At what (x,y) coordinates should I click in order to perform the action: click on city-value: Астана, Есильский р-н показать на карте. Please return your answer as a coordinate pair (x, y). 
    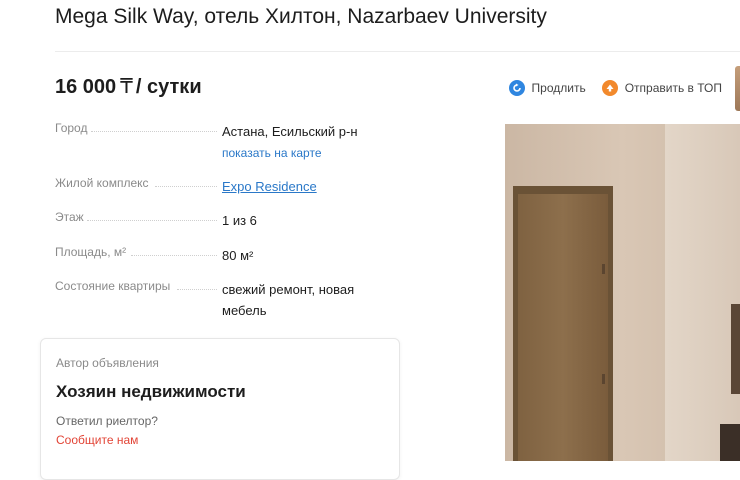
    Looking at the image, I should click on (307, 142).